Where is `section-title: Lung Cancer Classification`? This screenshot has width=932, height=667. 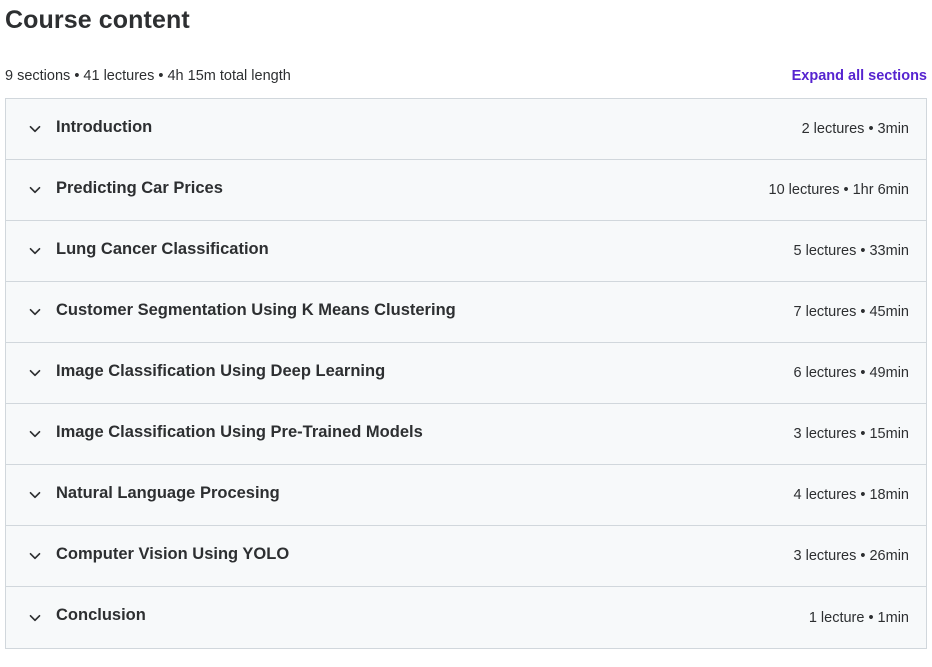 section-title: Lung Cancer Classification is located at coordinates (162, 248).